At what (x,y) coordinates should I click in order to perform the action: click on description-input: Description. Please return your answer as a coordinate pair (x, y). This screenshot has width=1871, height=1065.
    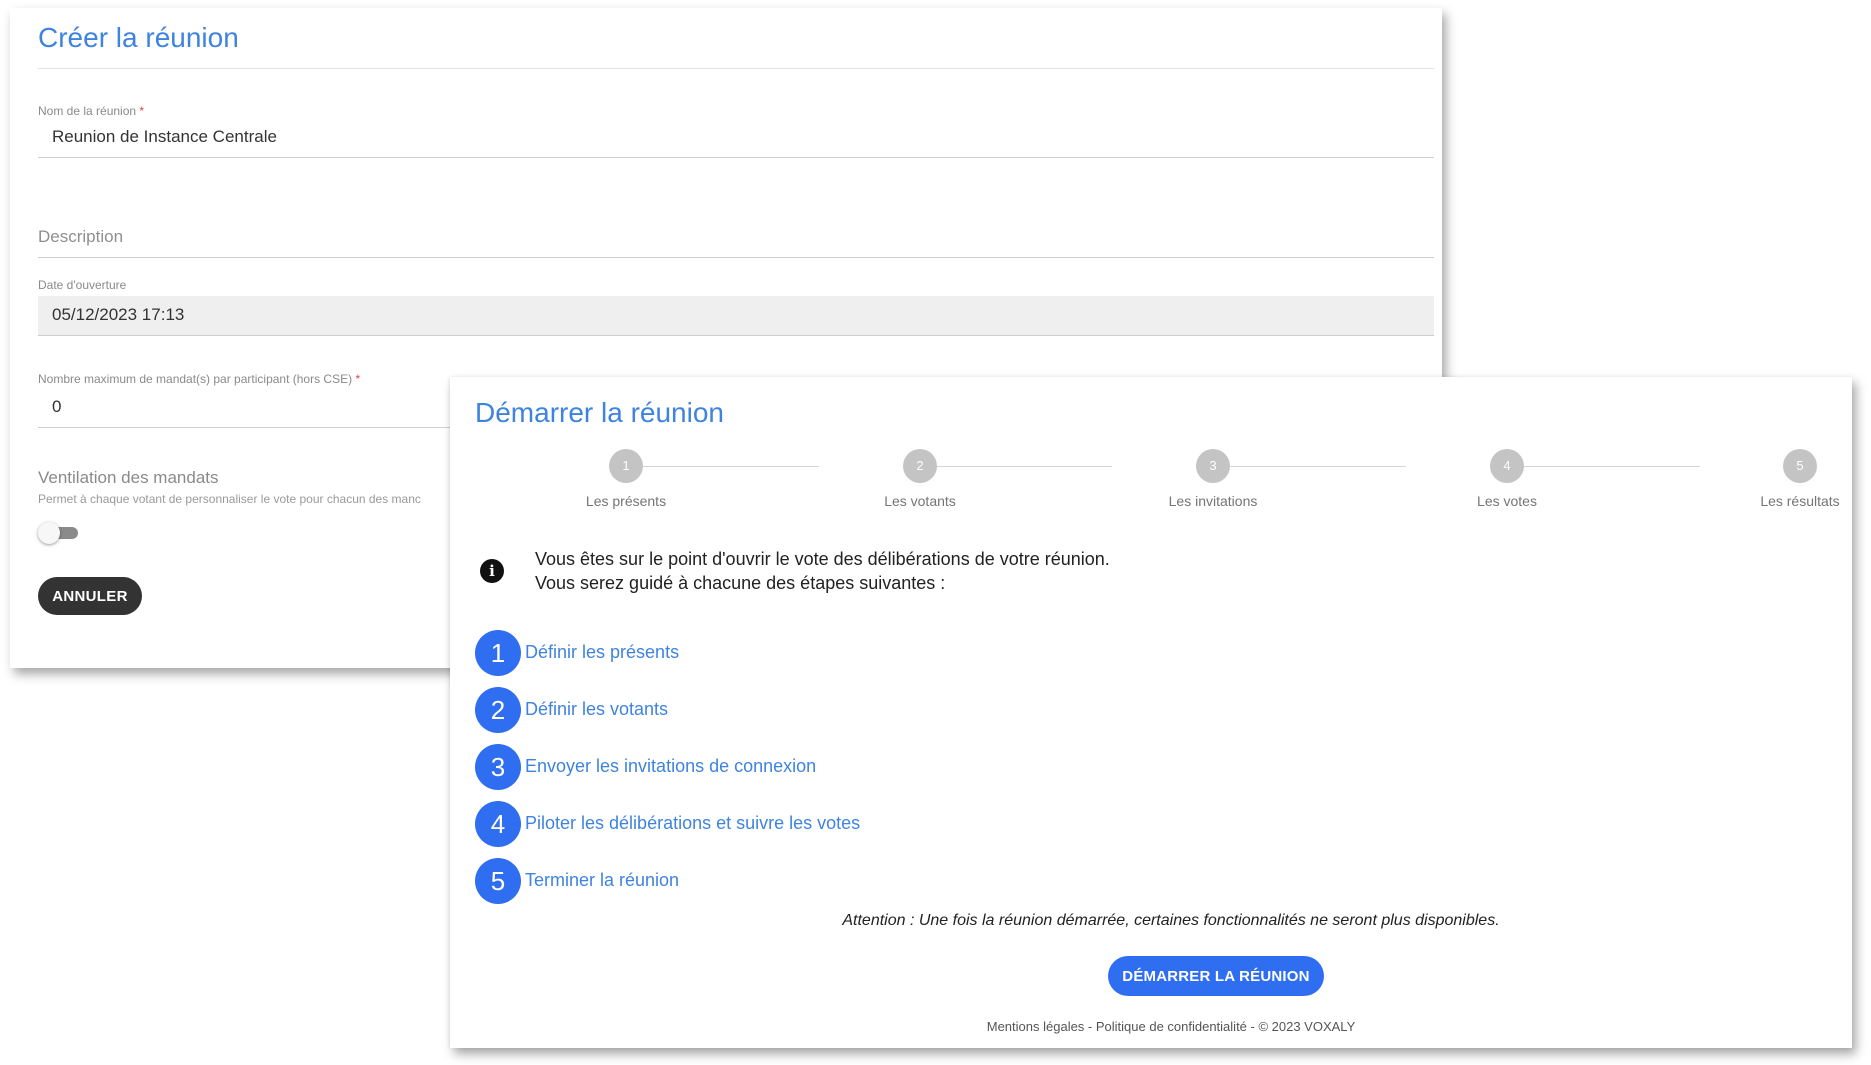
    Looking at the image, I should click on (736, 238).